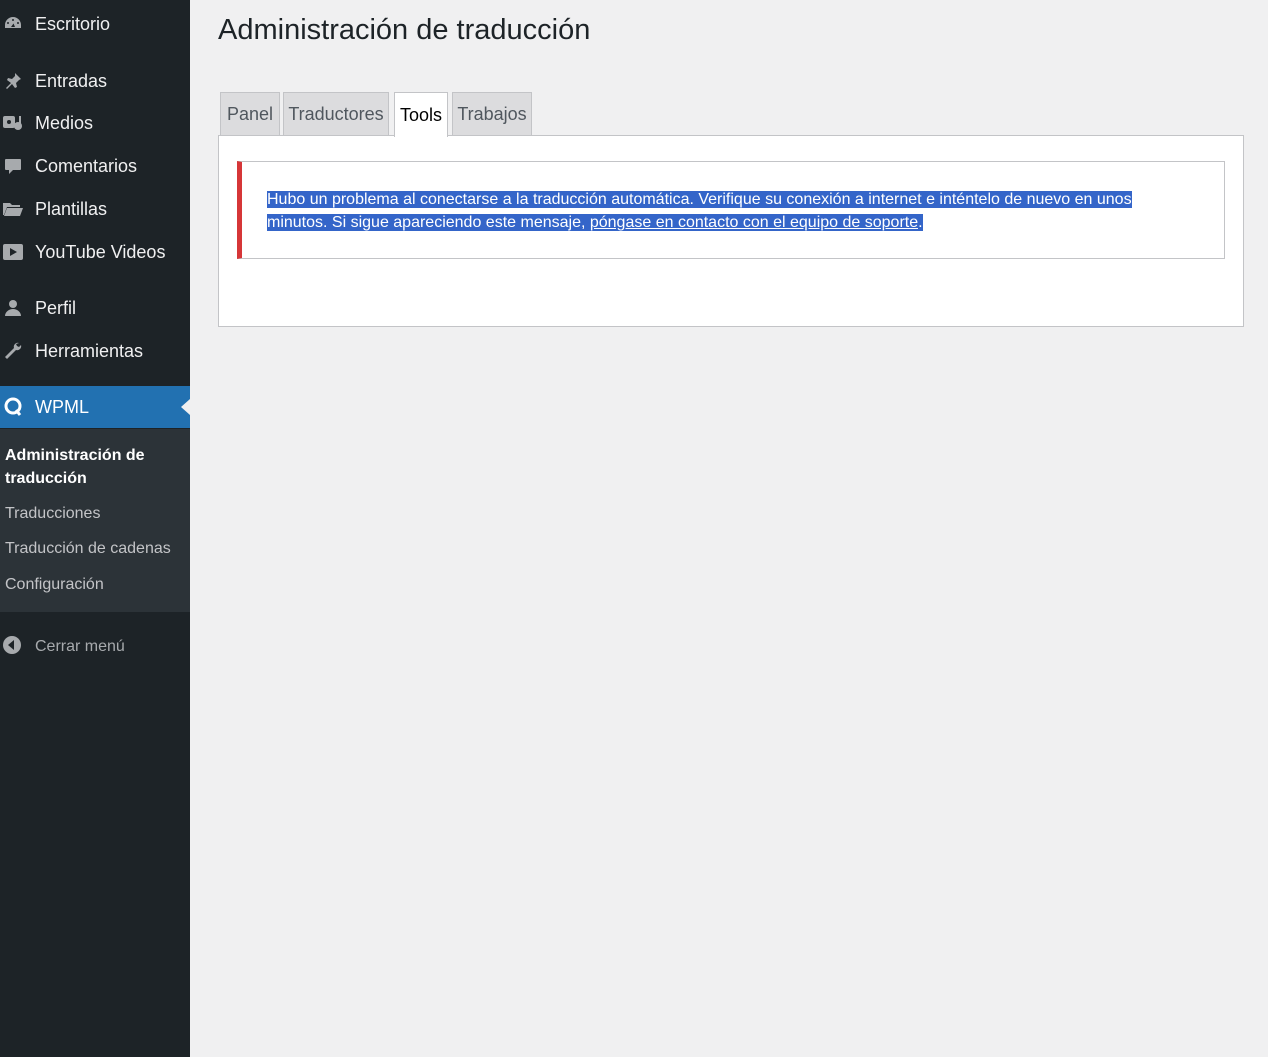 The height and width of the screenshot is (1057, 1268). What do you see at coordinates (13, 123) in the screenshot?
I see `media-icon` at bounding box center [13, 123].